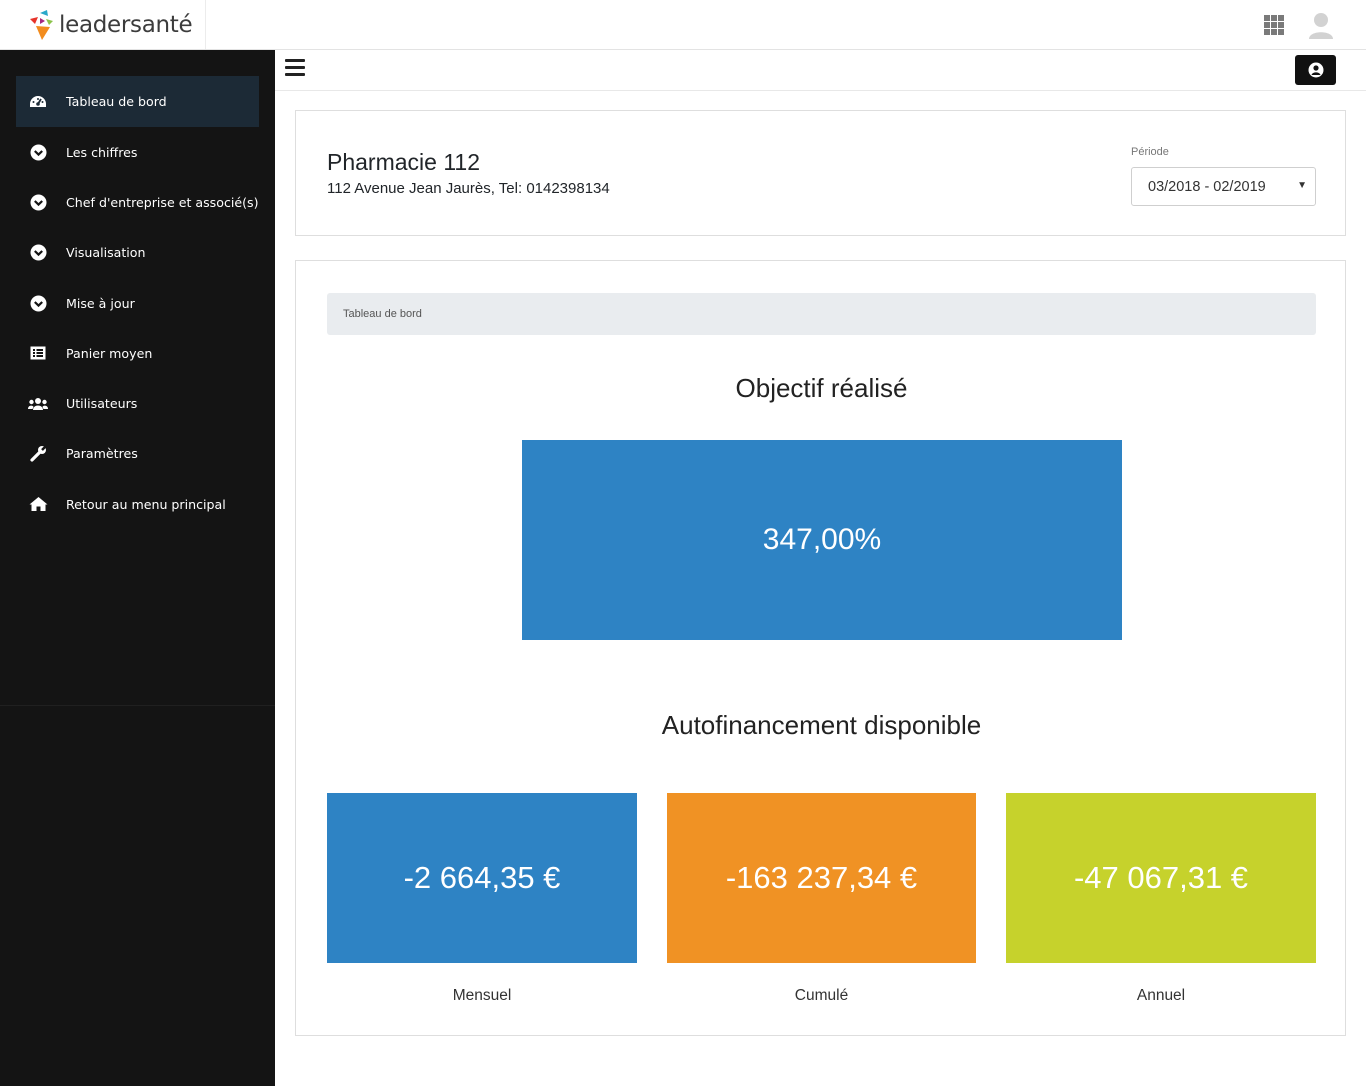  What do you see at coordinates (146, 504) in the screenshot?
I see `sidebar-item-label: Retour au menu principal` at bounding box center [146, 504].